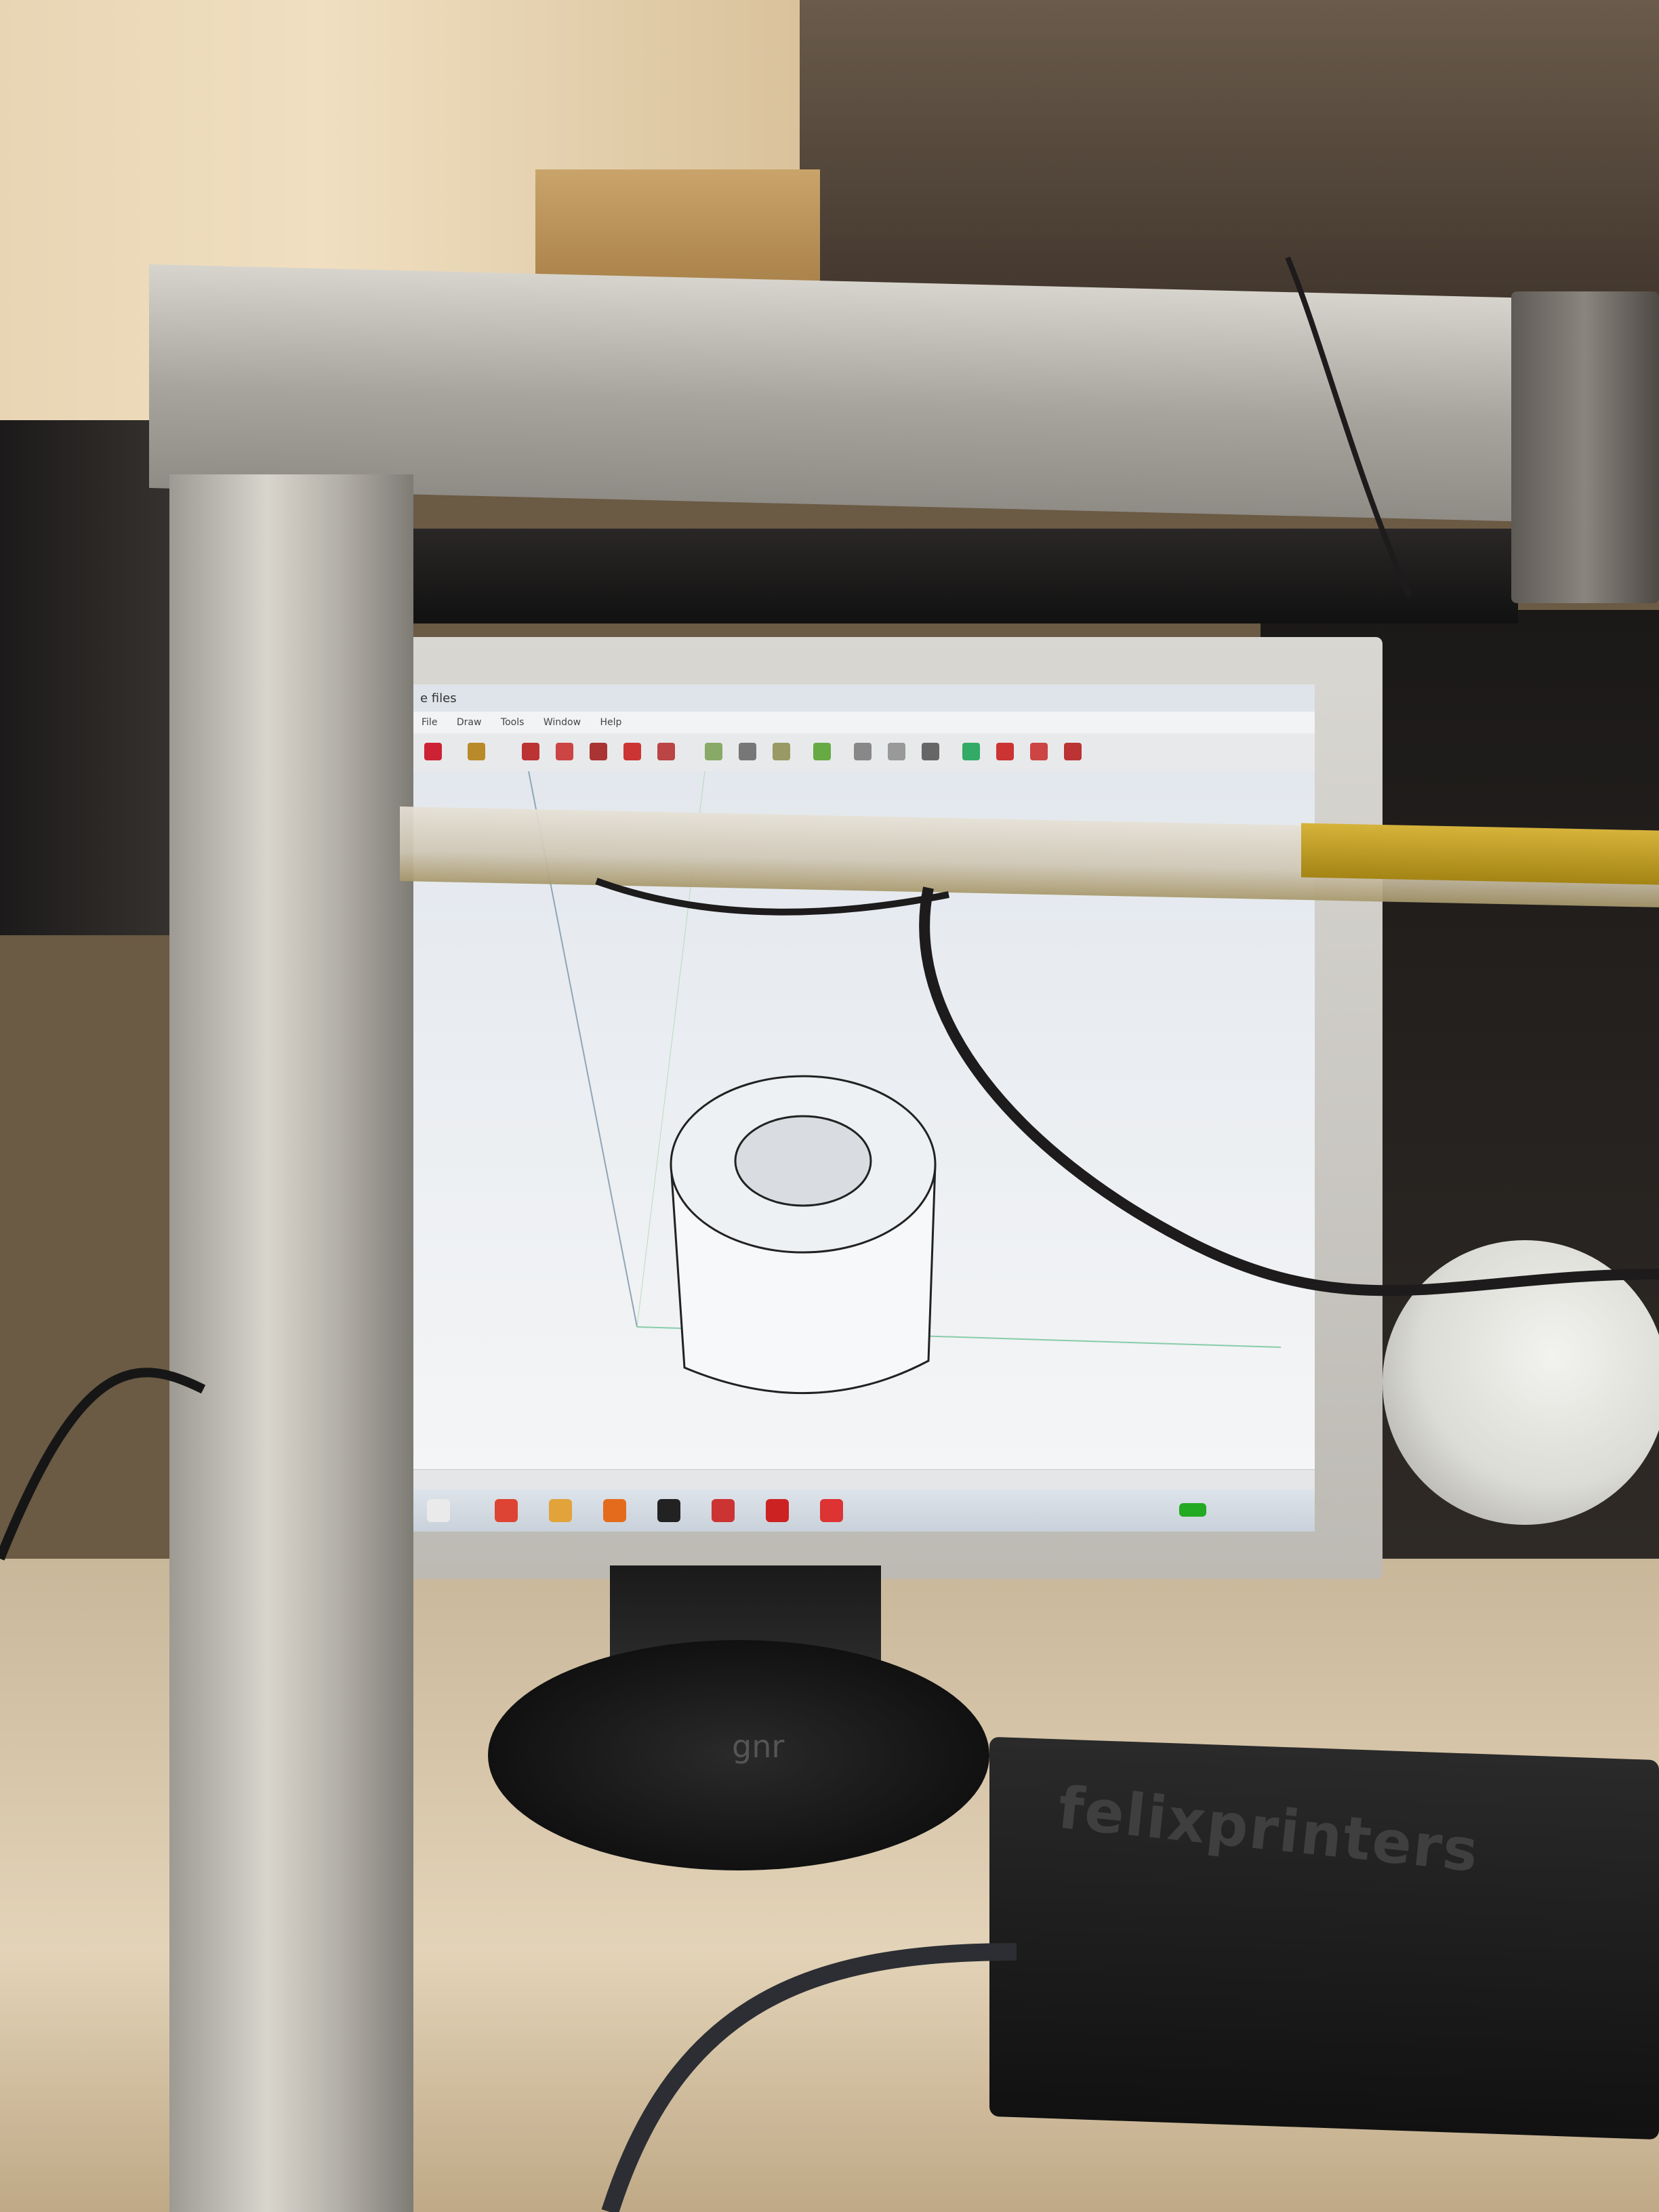  I want to click on hotend-cable, so click(1289, 1091).